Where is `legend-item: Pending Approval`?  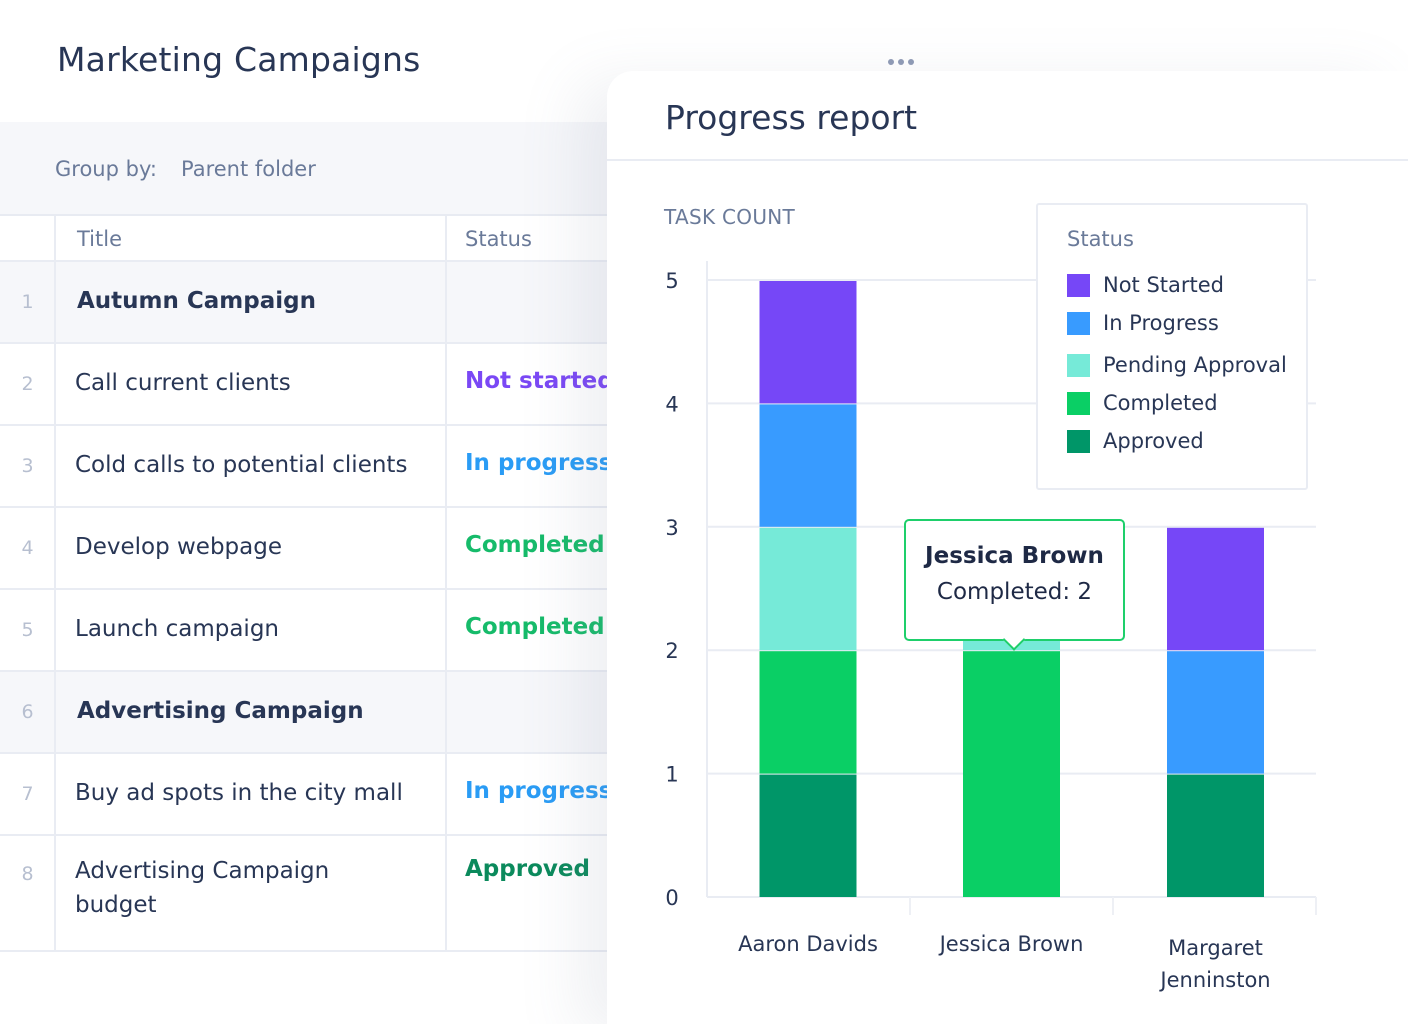 legend-item: Pending Approval is located at coordinates (1177, 365).